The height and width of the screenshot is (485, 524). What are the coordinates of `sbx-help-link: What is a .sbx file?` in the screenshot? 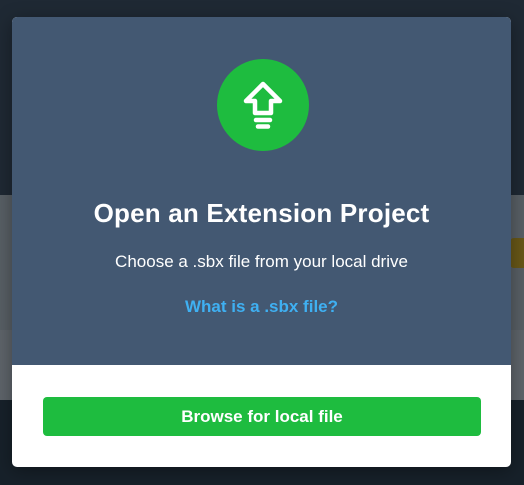 It's located at (261, 307).